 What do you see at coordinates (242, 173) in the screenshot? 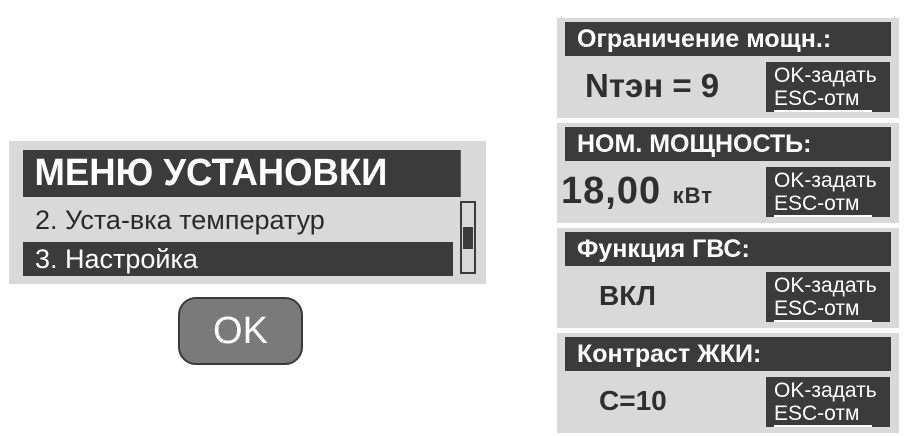
I see `menu-title: МЕНЮ УСТАНОВКИ` at bounding box center [242, 173].